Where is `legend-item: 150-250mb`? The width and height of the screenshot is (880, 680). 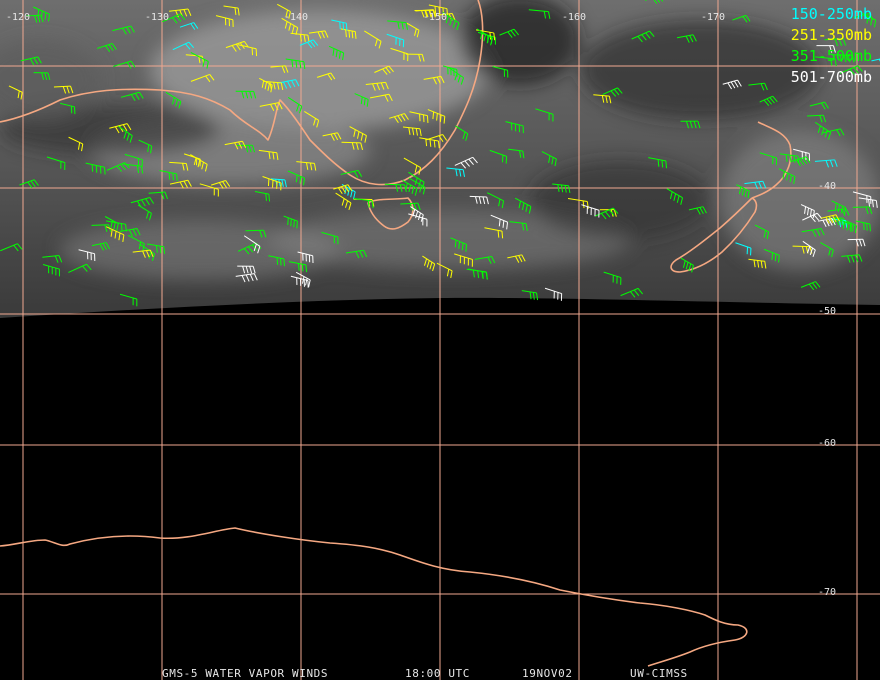 legend-item: 150-250mb is located at coordinates (831, 14).